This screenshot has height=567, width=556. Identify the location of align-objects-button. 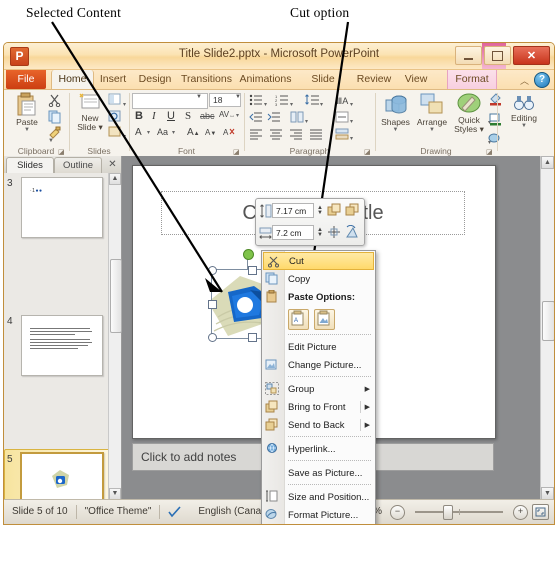
(334, 232).